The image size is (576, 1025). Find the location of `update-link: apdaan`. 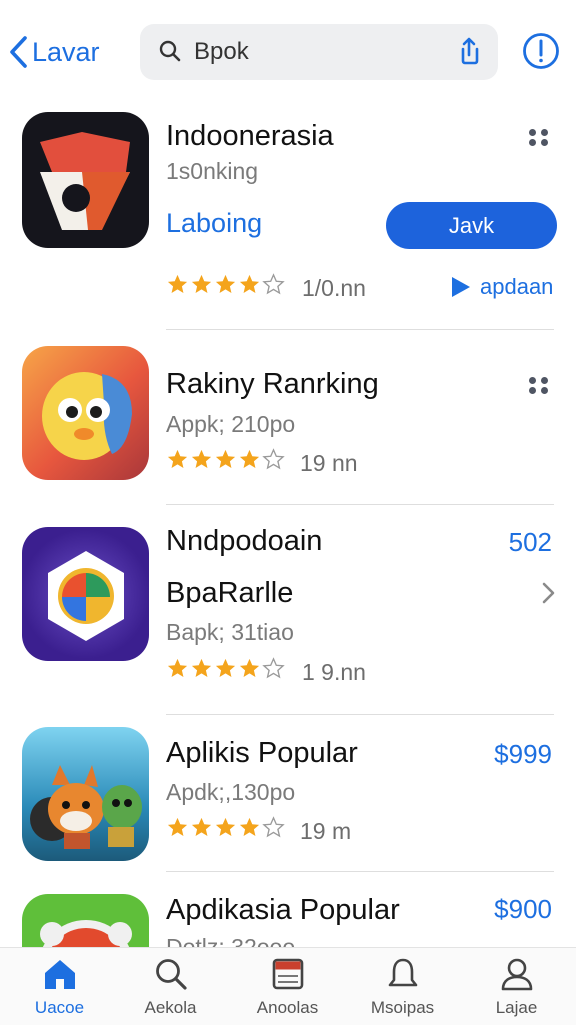

update-link: apdaan is located at coordinates (502, 287).